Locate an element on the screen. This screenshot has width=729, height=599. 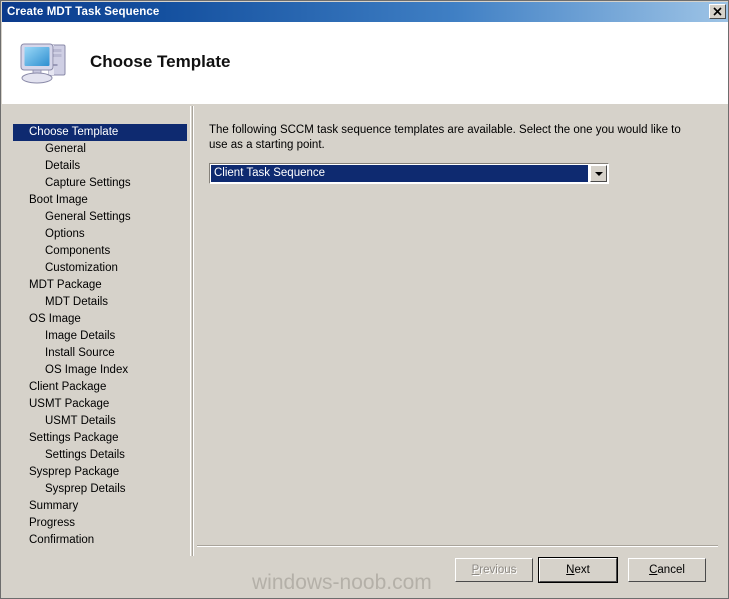
header-band: Choose Template is located at coordinates (365, 63).